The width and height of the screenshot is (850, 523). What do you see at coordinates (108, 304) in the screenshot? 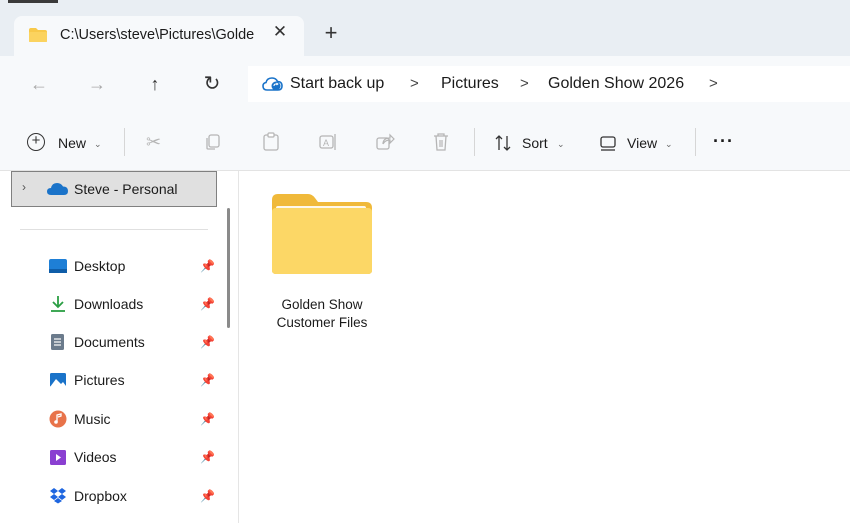
I see `sidebar-item-downloads: Downloads` at bounding box center [108, 304].